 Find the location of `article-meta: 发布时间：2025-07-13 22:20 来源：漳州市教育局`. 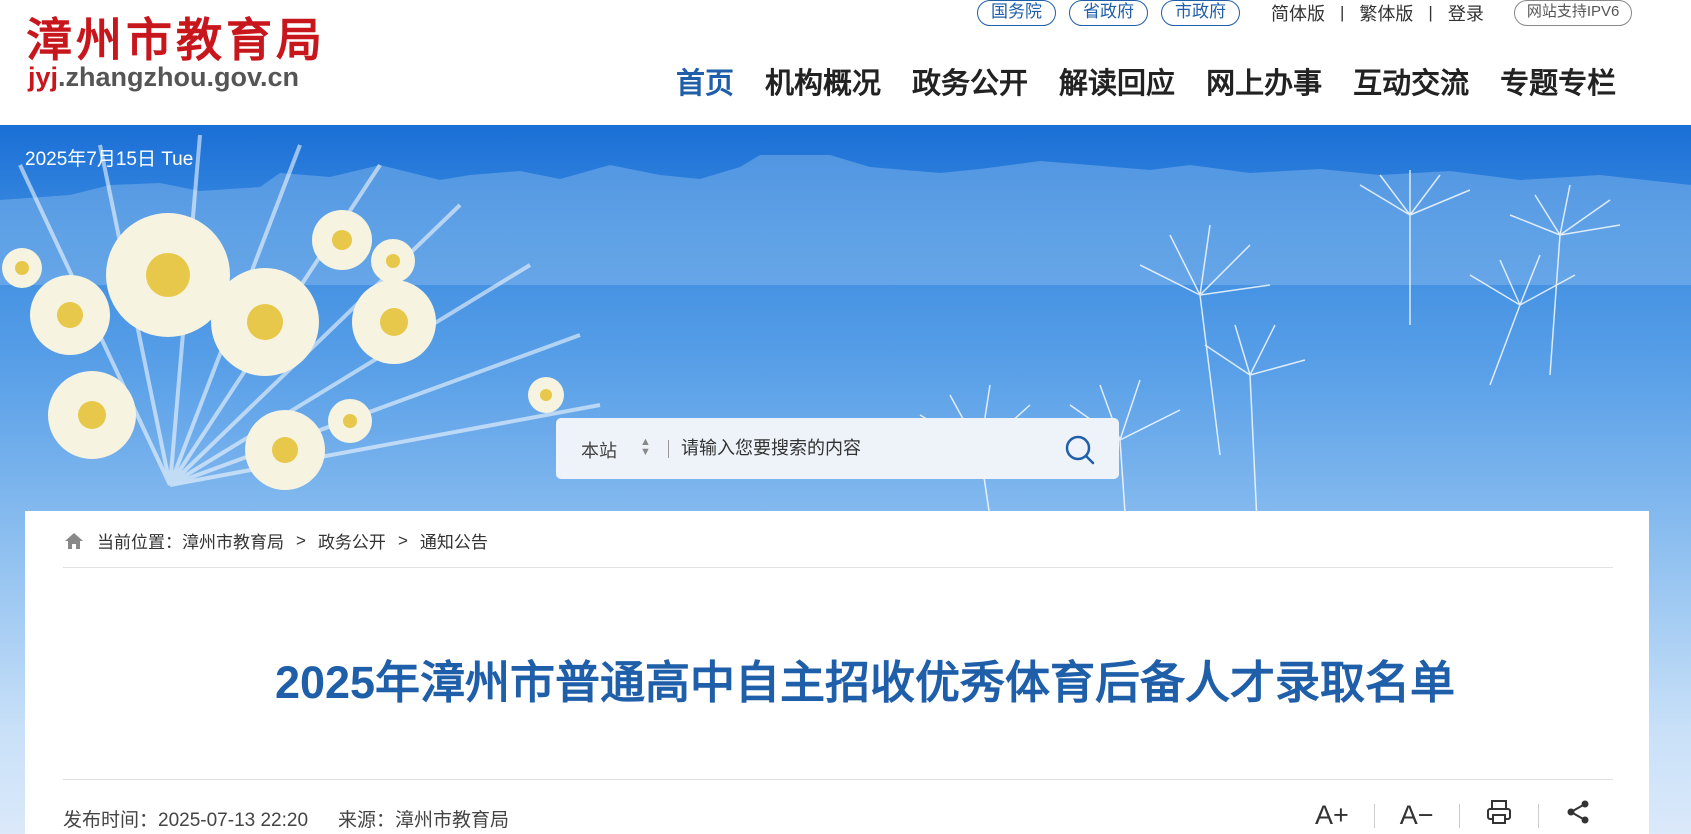

article-meta: 发布时间：2025-07-13 22:20 来源：漳州市教育局 is located at coordinates (286, 818).